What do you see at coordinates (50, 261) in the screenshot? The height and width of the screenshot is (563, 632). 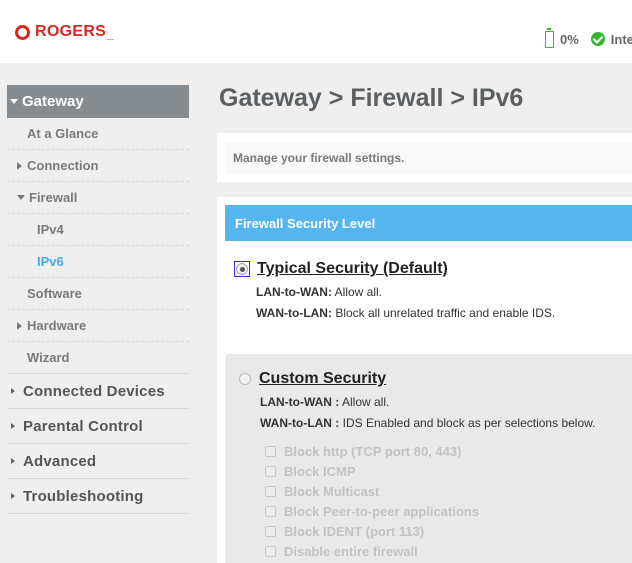 I see `sidebar-item-label: IPv6` at bounding box center [50, 261].